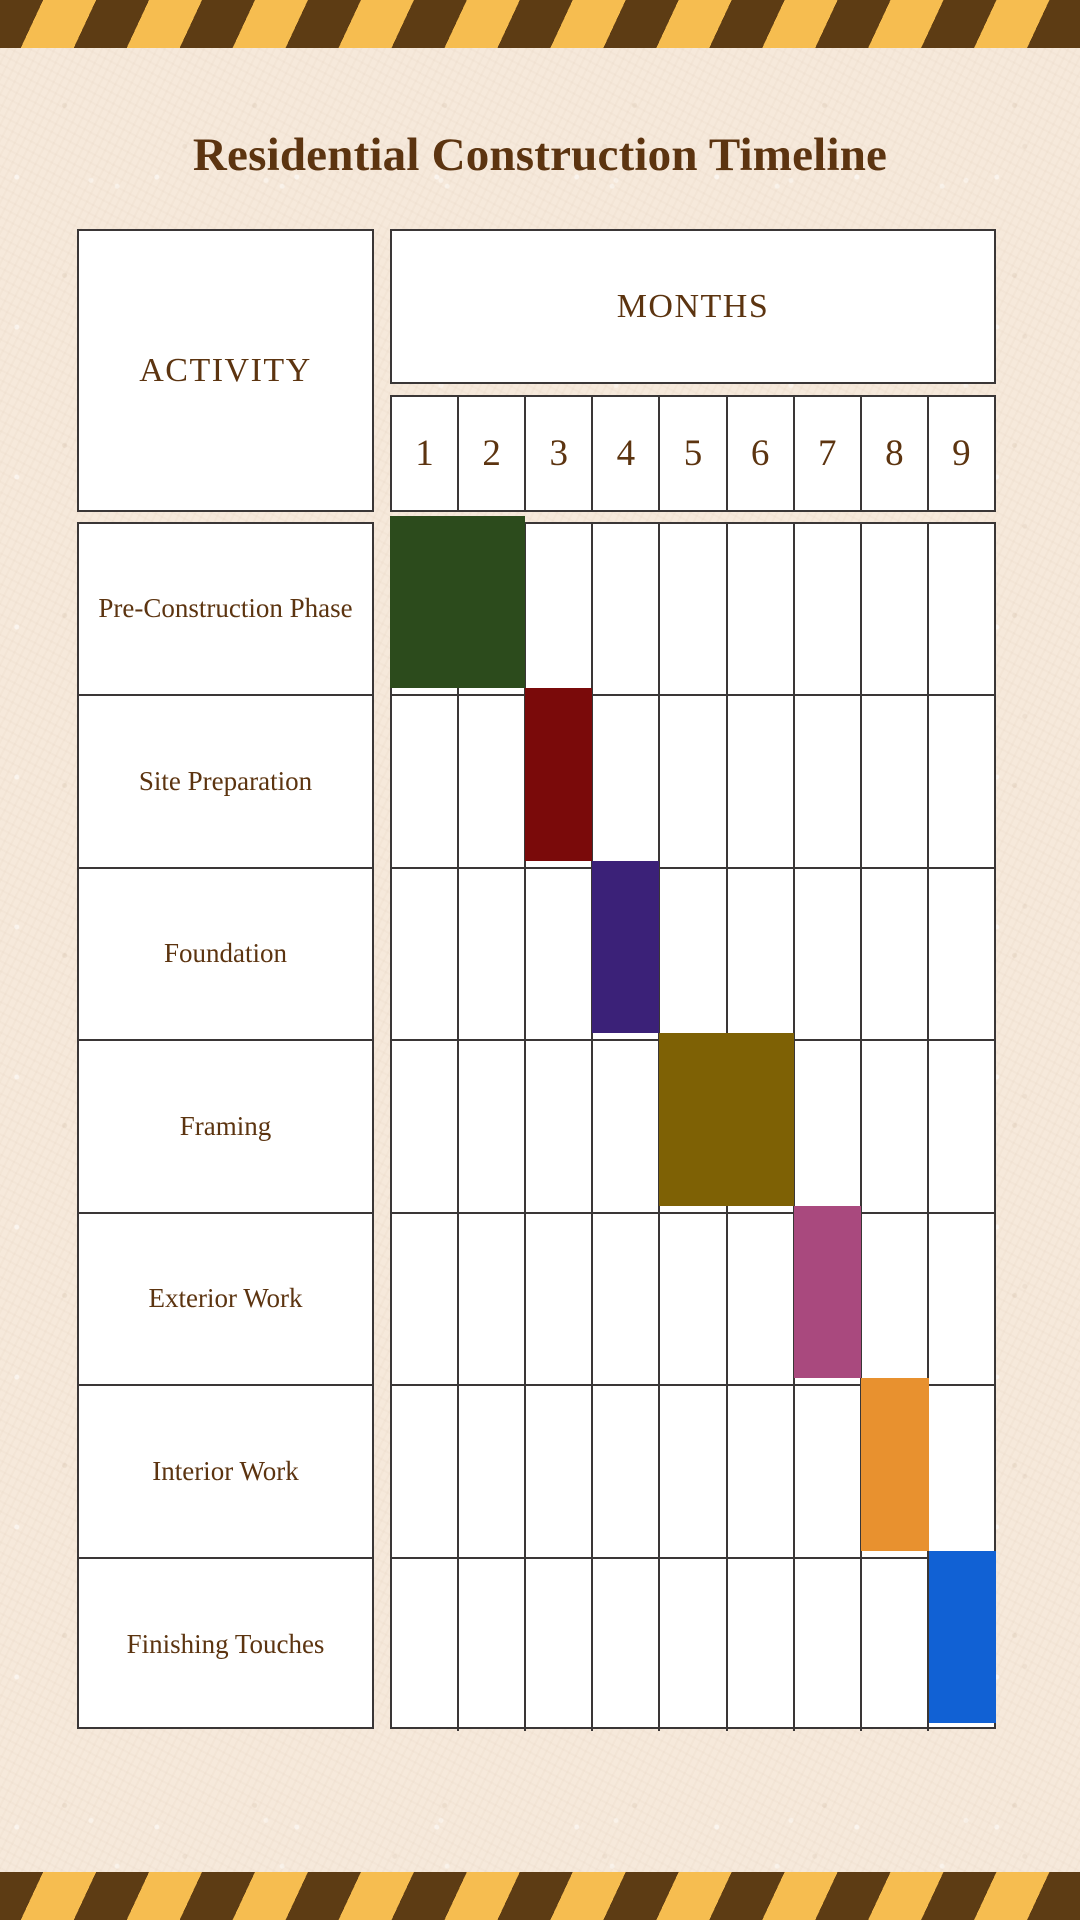 This screenshot has width=1080, height=1920. I want to click on activity-label-cell: Foundation, so click(225, 955).